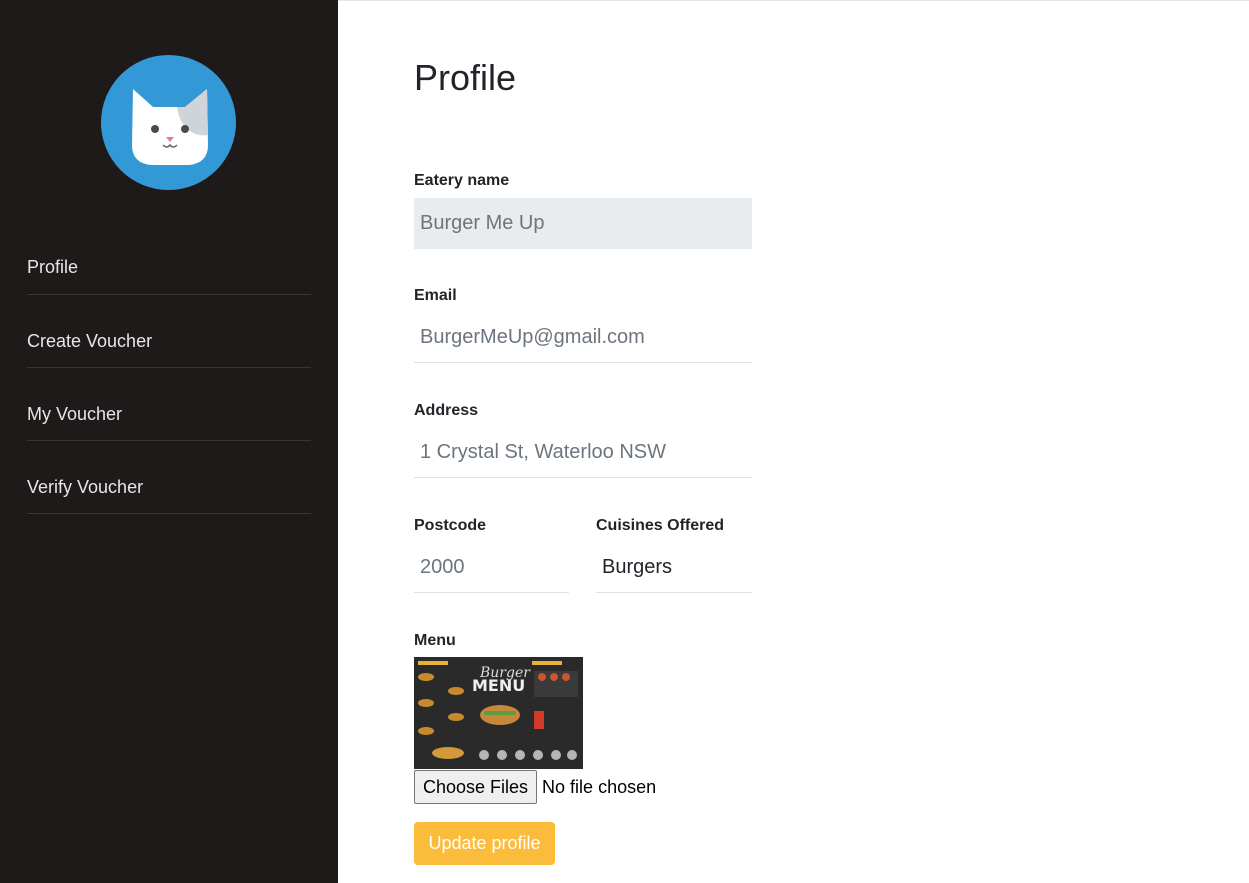 Image resolution: width=1249 pixels, height=883 pixels. What do you see at coordinates (599, 786) in the screenshot?
I see `file-status: No file chosen` at bounding box center [599, 786].